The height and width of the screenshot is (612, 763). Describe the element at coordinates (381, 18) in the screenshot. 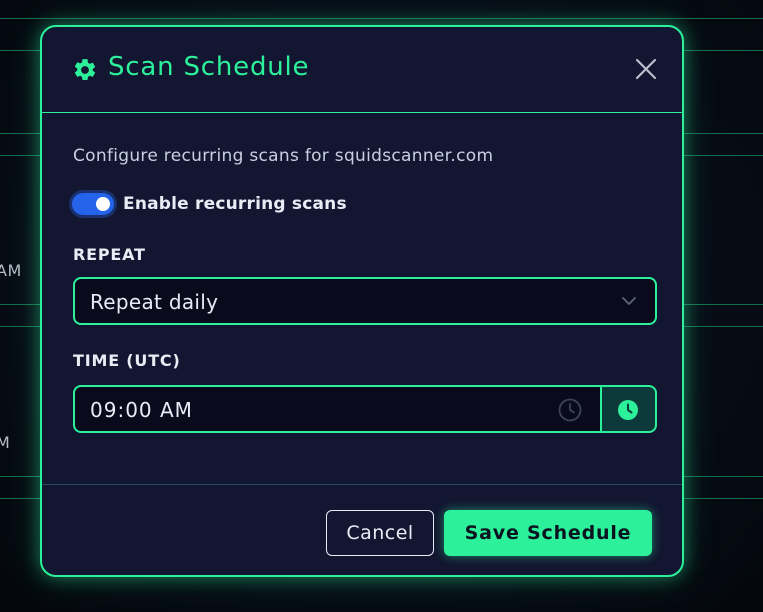

I see `bg-divider` at that location.